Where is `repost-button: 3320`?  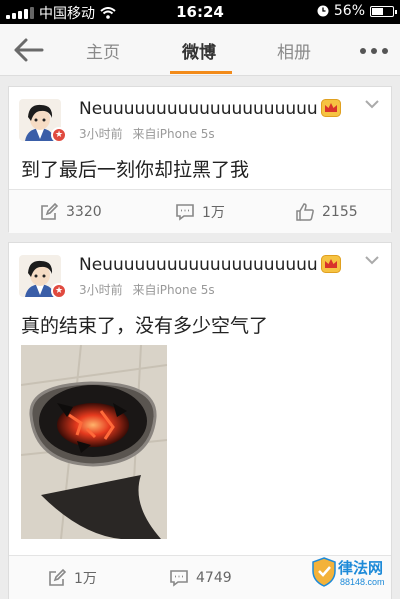 repost-button: 3320 is located at coordinates (70, 212).